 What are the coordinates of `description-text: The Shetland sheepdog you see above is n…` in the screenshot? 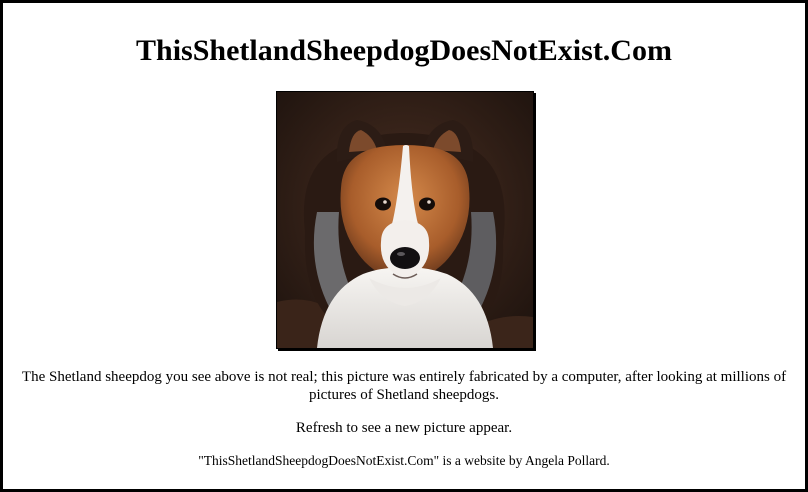 It's located at (404, 386).